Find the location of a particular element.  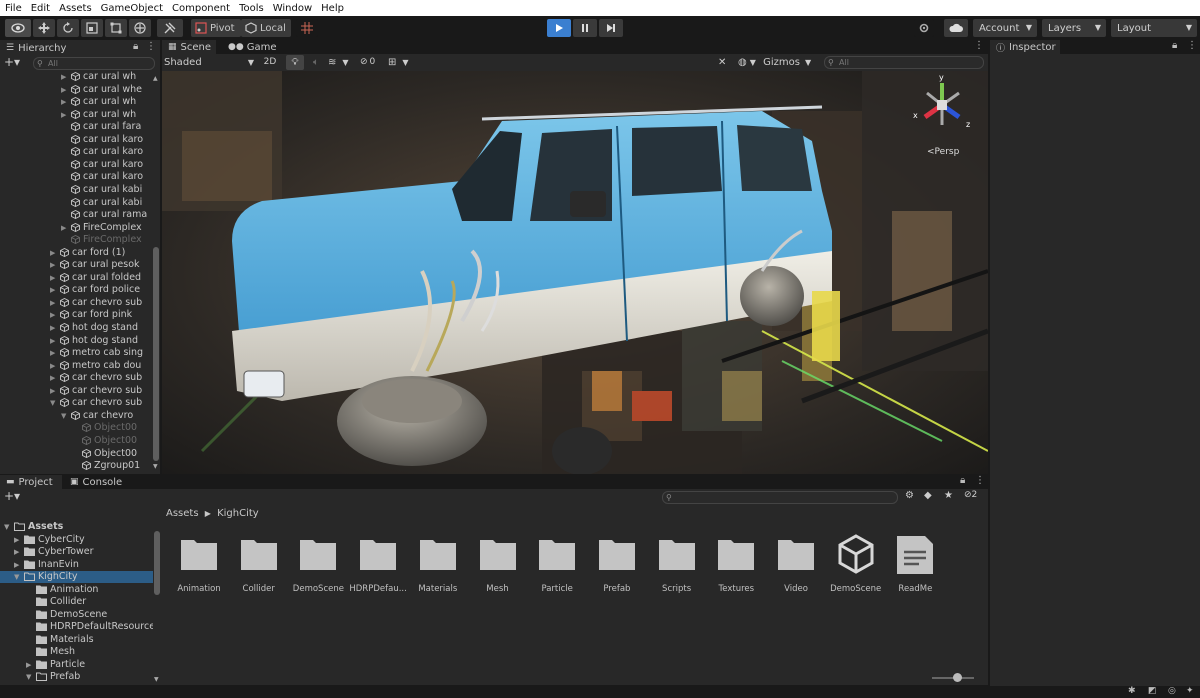

hierarchy-item: ▶ car ford pink is located at coordinates (76, 315).